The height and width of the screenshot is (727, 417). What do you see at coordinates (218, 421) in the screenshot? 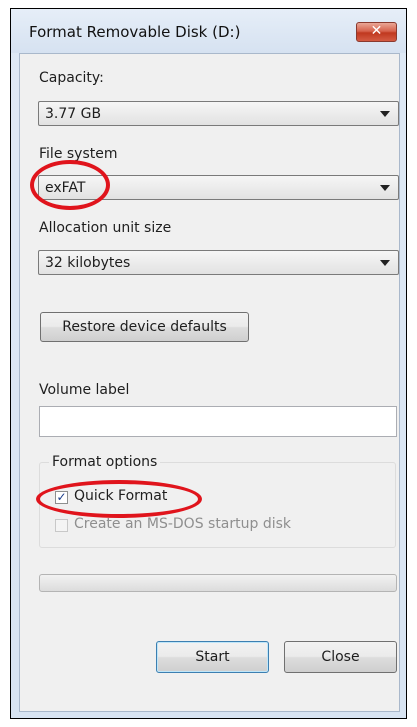
I see `volume-label-input` at bounding box center [218, 421].